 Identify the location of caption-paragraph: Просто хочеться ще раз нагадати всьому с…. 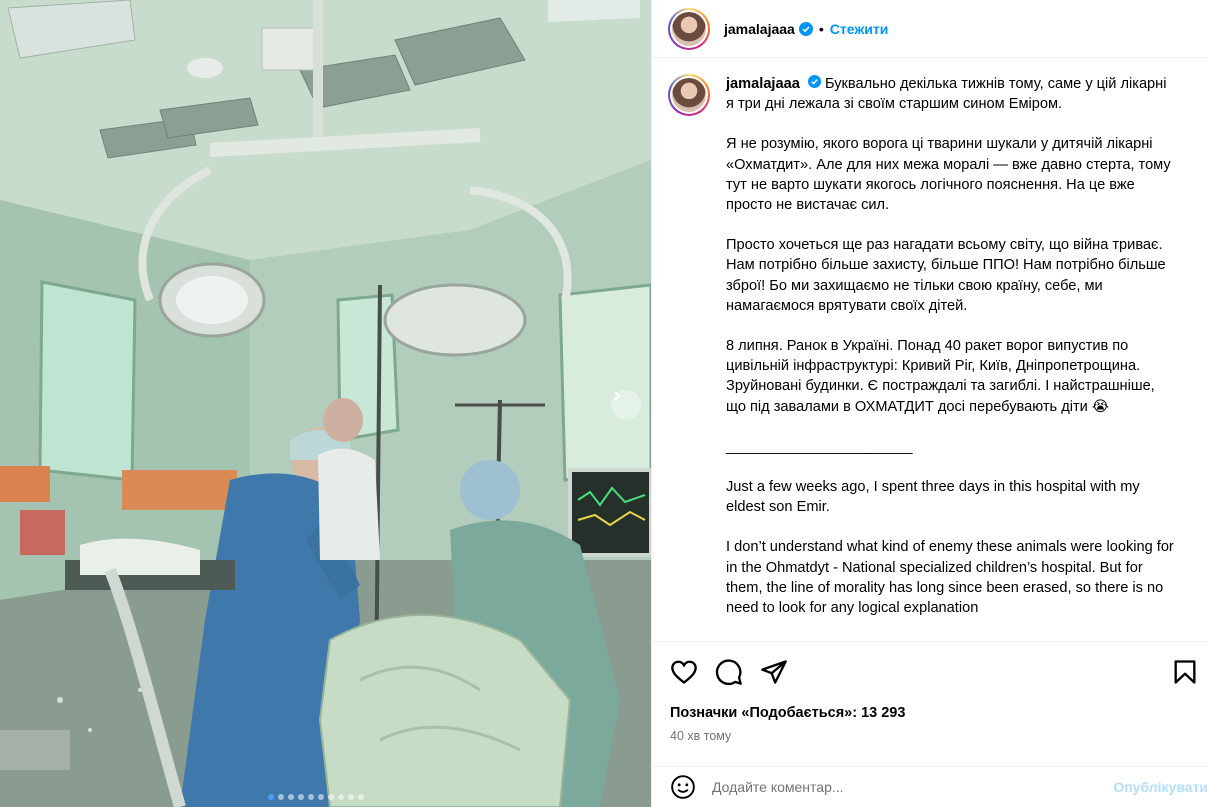
(946, 275).